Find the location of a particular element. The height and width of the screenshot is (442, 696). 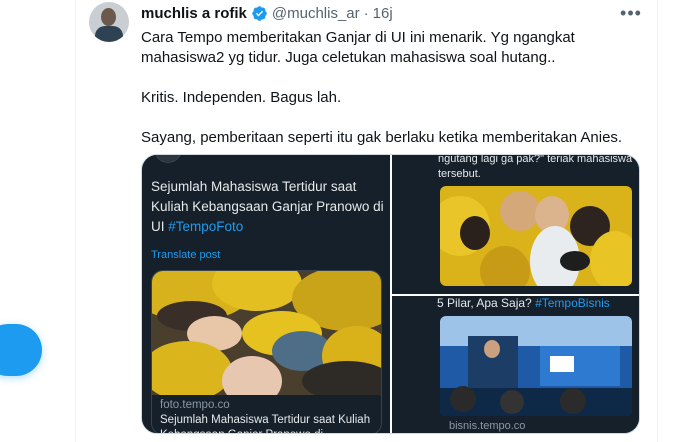

quote-card-domain: foto.tempo.co is located at coordinates (195, 405).